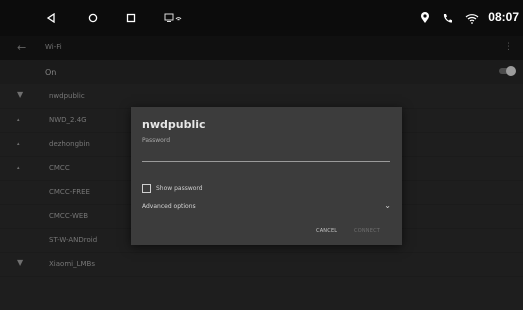 This screenshot has width=523, height=310. I want to click on show-password-checkbox, so click(146, 188).